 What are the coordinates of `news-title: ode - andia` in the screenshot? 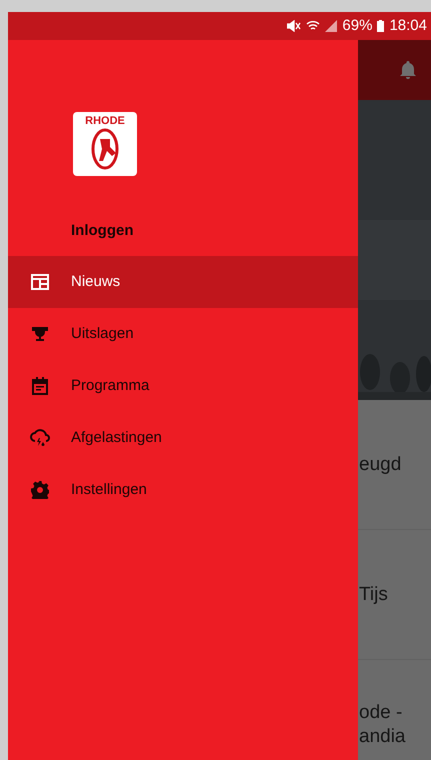 It's located at (382, 724).